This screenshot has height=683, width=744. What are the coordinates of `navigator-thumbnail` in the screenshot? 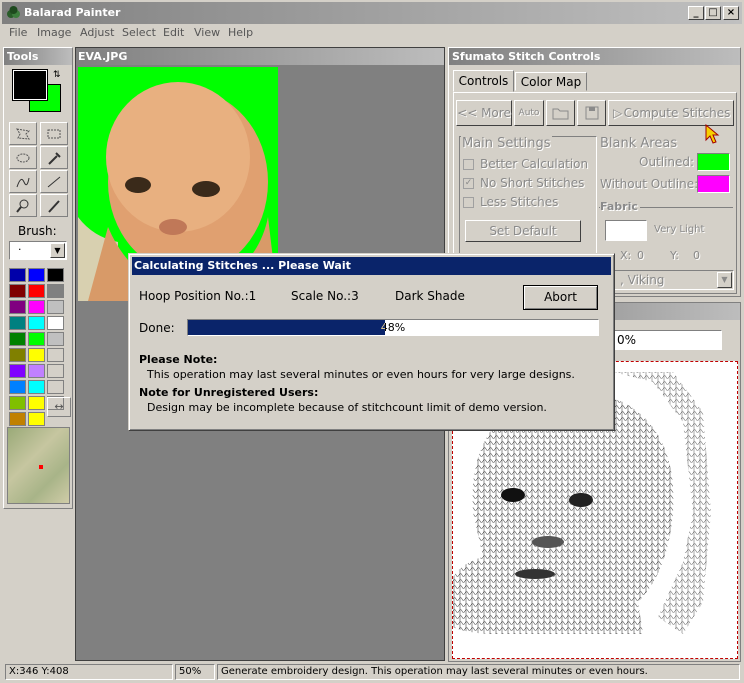 It's located at (38, 465).